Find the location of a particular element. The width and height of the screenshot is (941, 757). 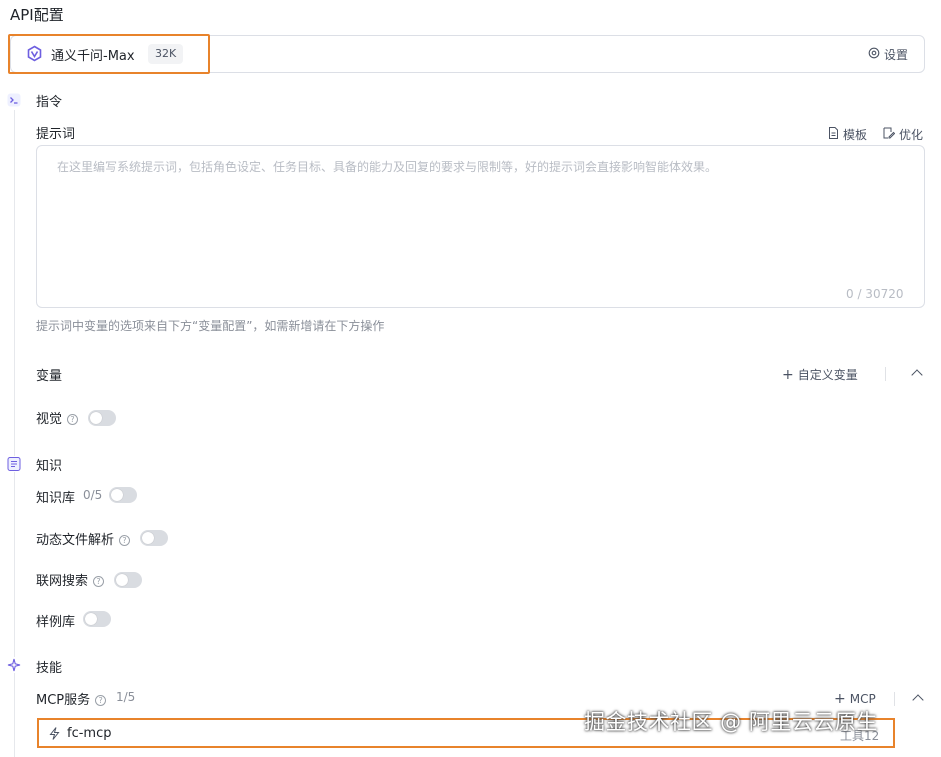

mcp-service-name: fc-mcp is located at coordinates (89, 733).